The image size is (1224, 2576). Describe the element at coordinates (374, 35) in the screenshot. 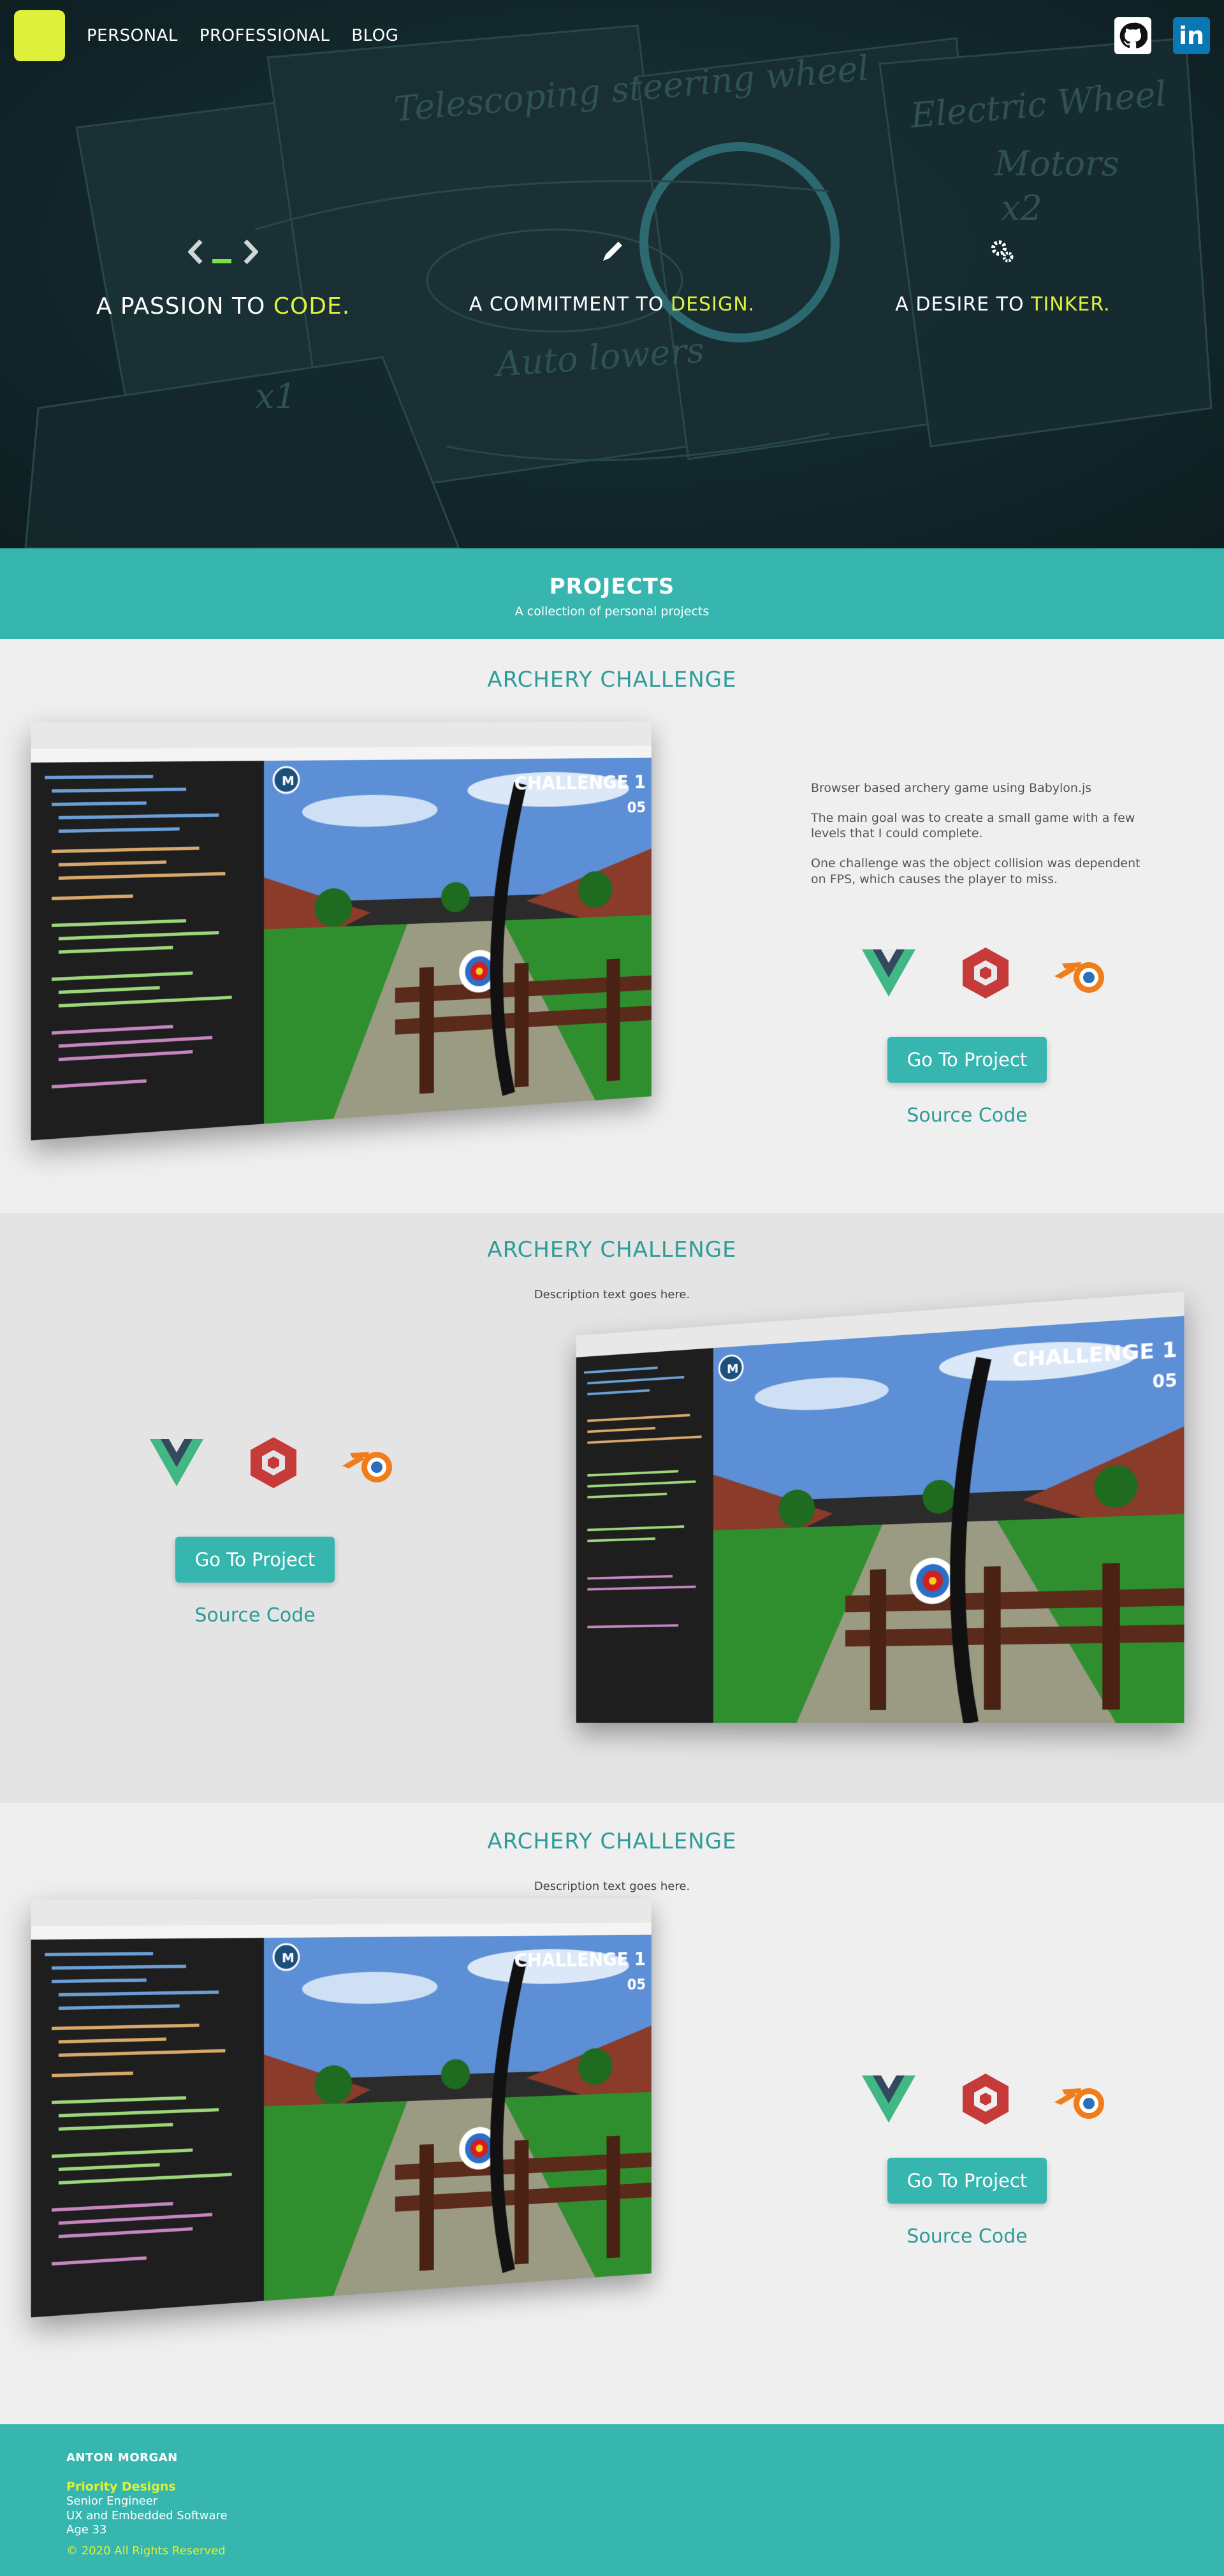

I see `nav-link-blog: BLOG` at that location.